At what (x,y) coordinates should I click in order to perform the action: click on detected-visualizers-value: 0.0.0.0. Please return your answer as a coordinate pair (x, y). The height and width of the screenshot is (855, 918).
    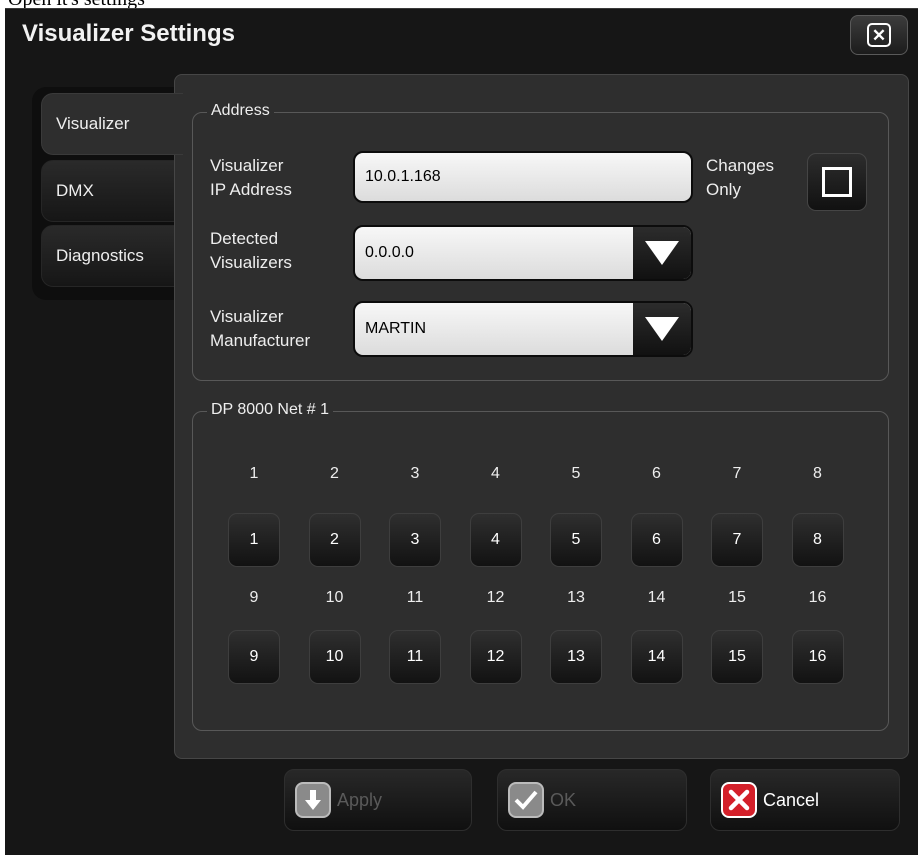
    Looking at the image, I should click on (389, 252).